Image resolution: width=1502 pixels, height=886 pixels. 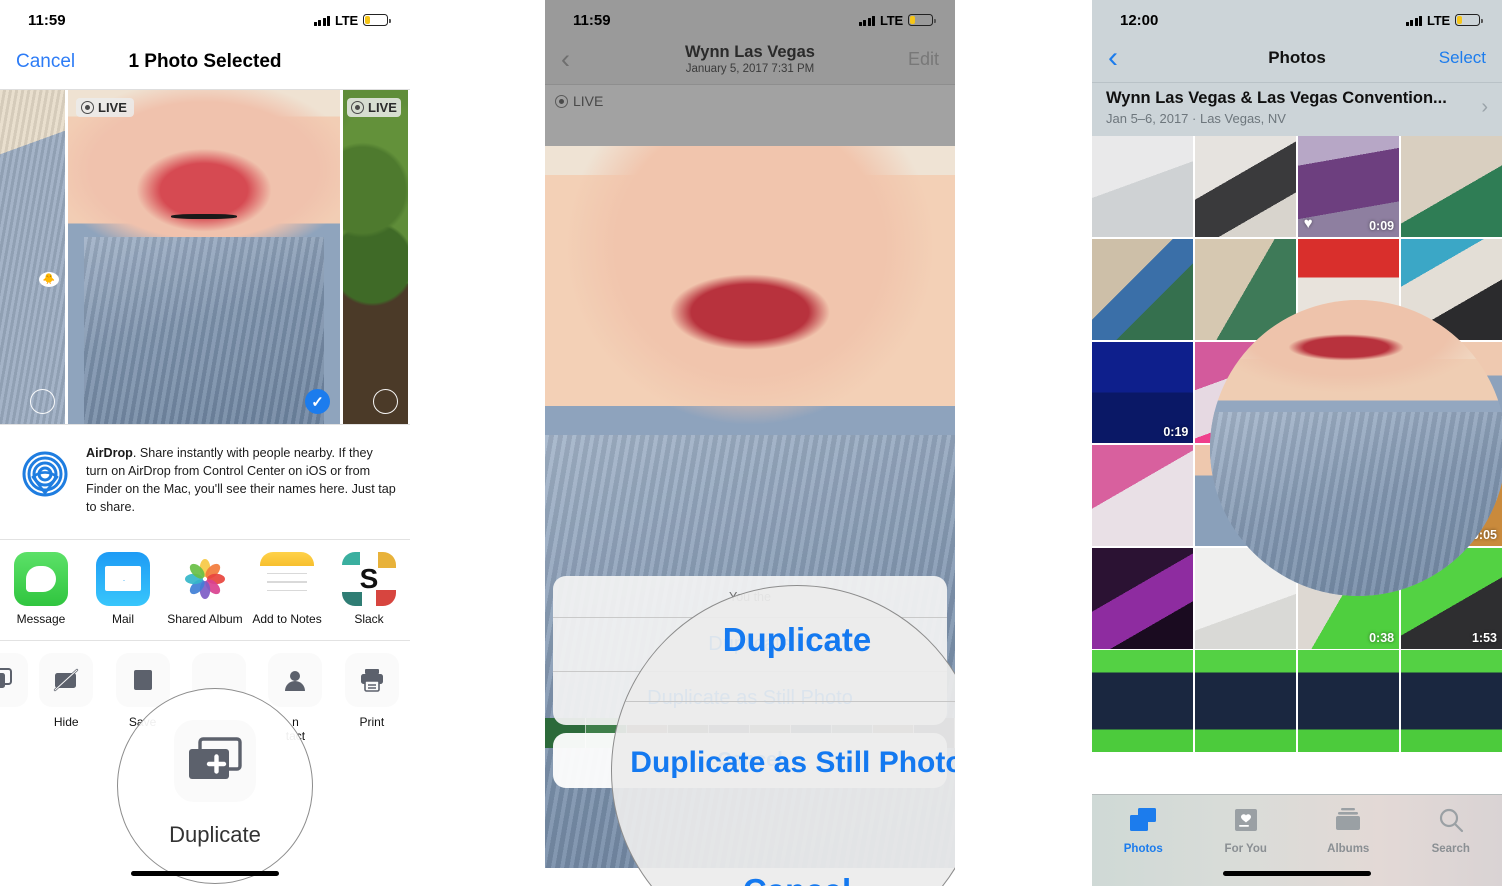 What do you see at coordinates (797, 879) in the screenshot?
I see `magnified-cancel-label: Cancel` at bounding box center [797, 879].